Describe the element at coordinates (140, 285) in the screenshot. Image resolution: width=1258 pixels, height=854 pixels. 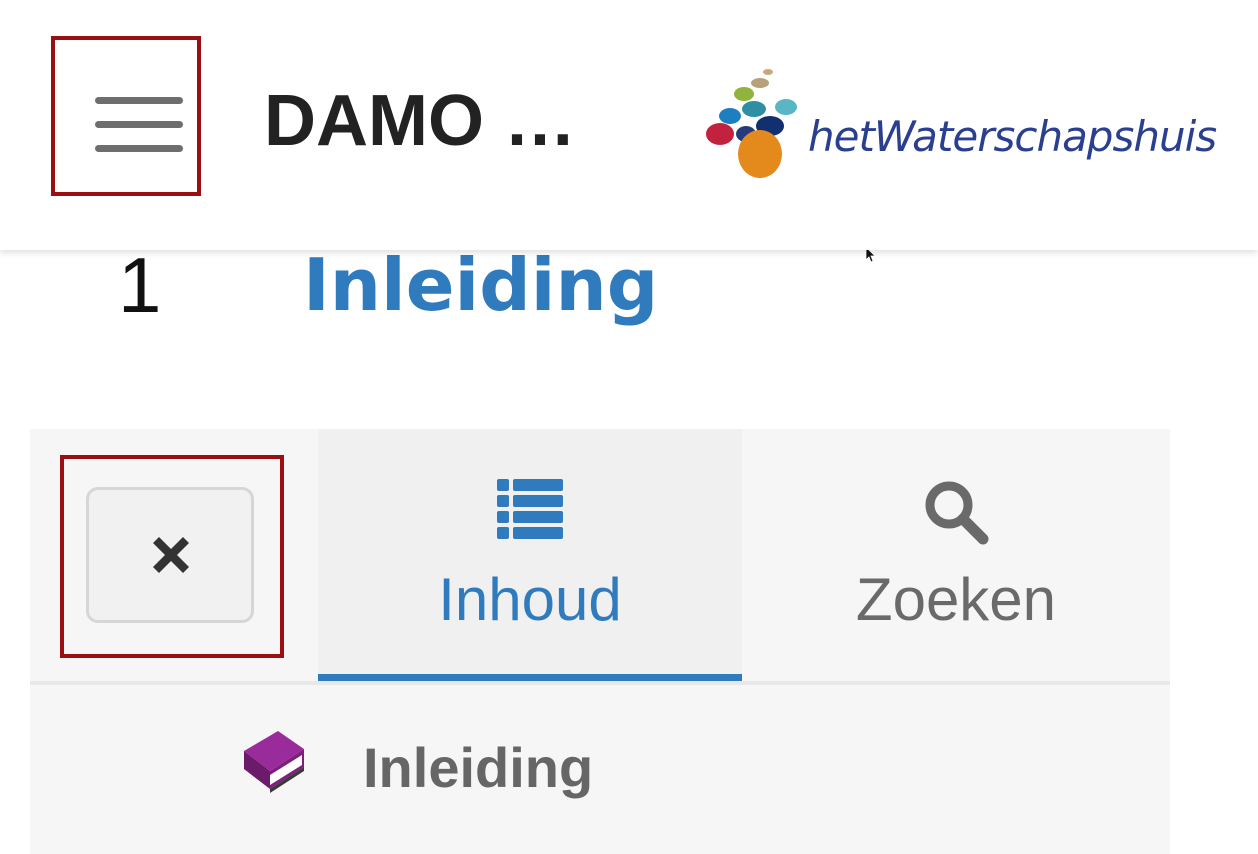
I see `heading-number: 1` at that location.